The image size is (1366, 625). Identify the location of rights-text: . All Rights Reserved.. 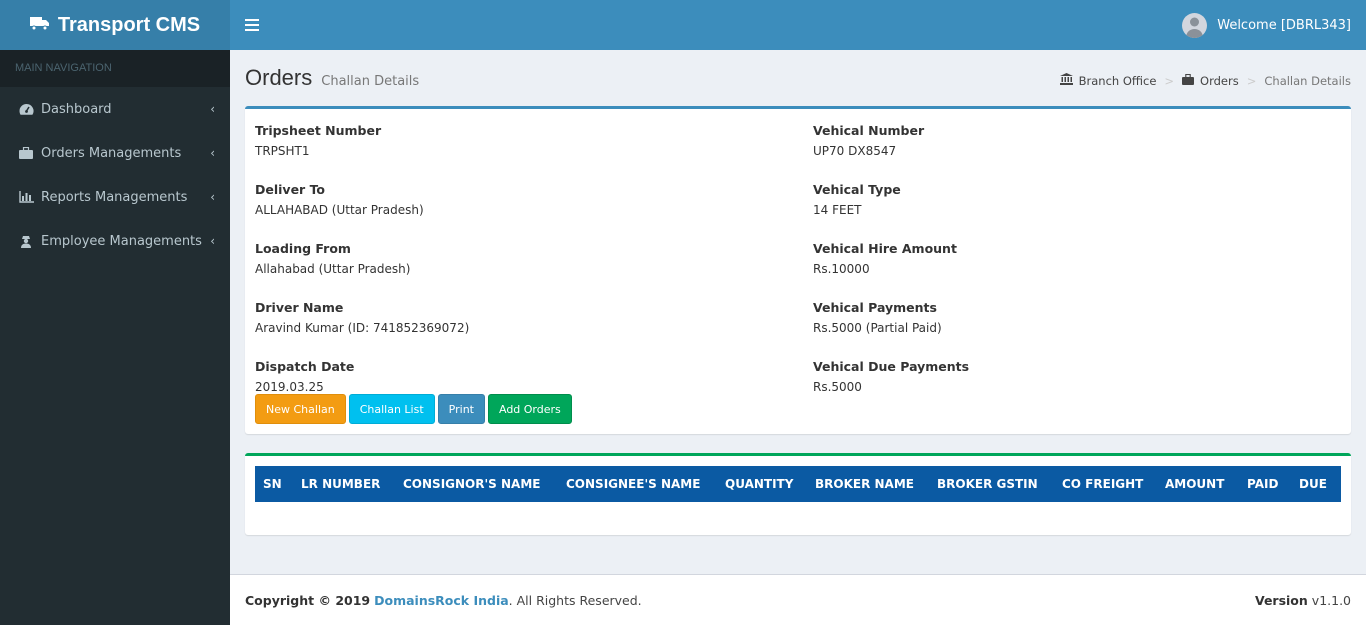
(575, 600).